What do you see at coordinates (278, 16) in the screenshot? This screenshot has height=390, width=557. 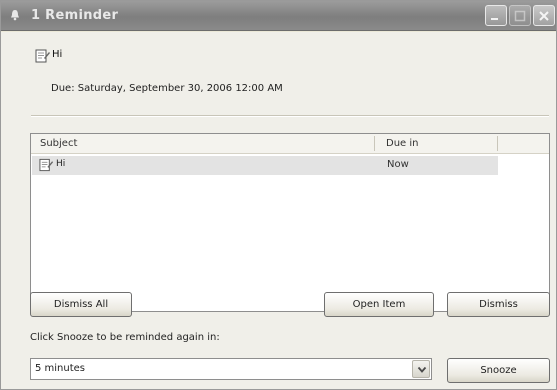 I see `title-bar: 1 Reminder` at bounding box center [278, 16].